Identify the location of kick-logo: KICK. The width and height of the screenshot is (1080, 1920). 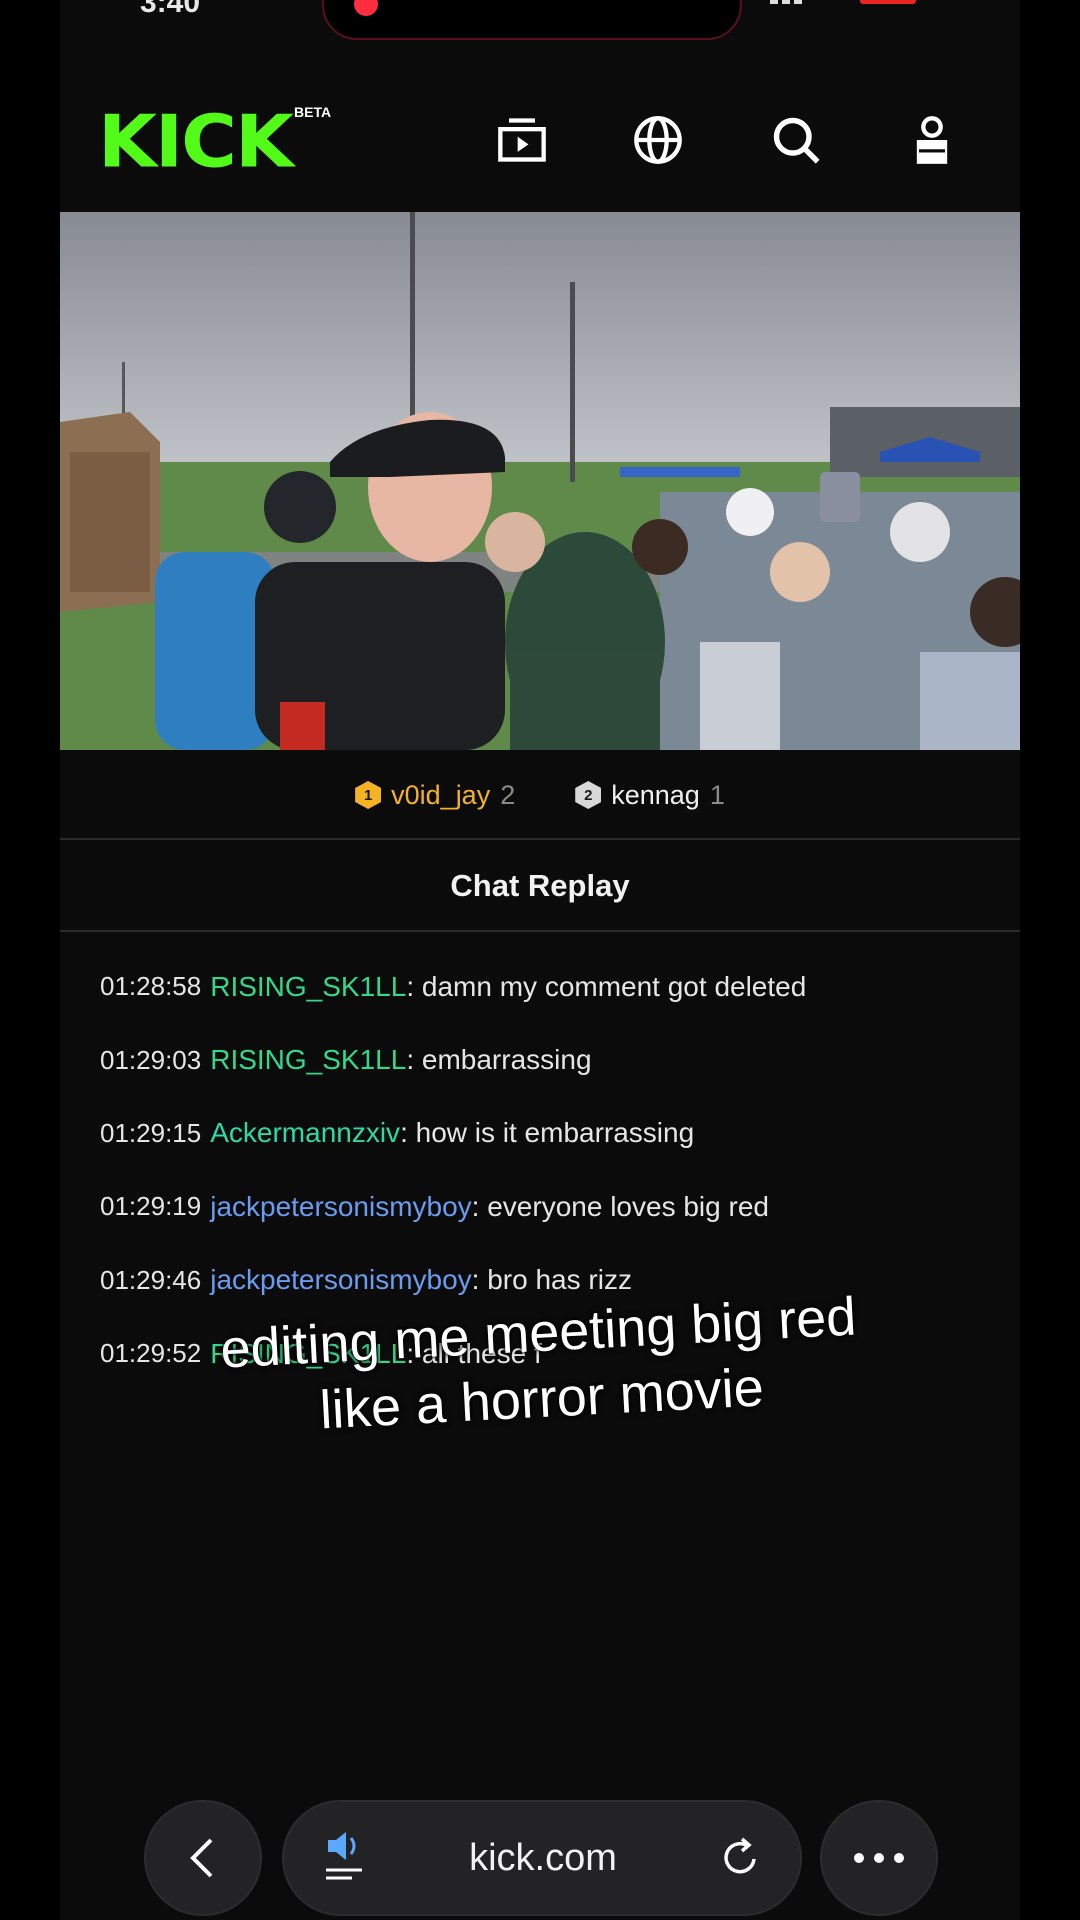
(196, 141).